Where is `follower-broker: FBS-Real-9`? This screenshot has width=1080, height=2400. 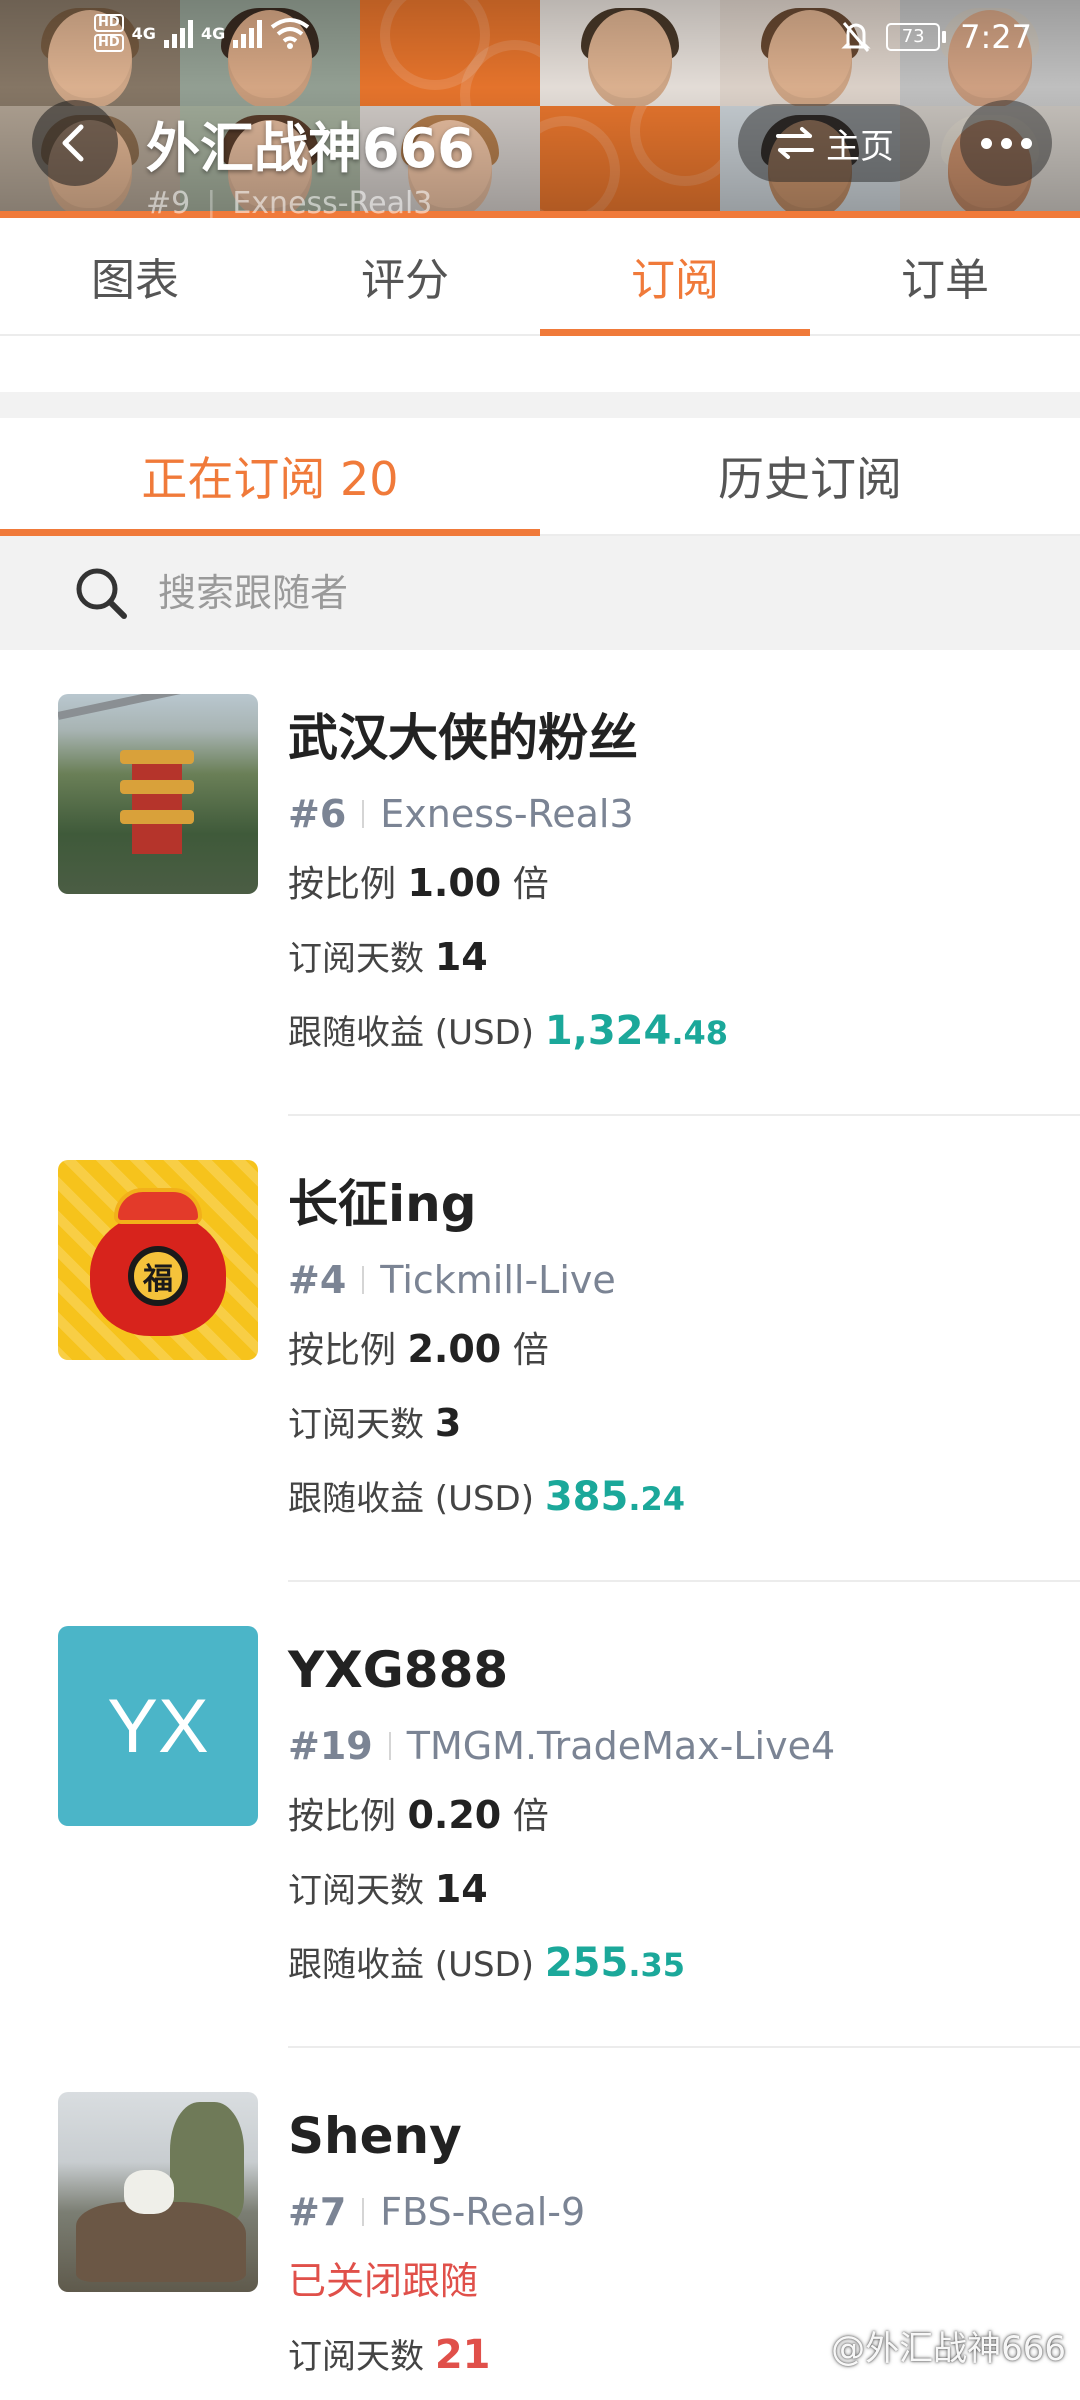
follower-broker: FBS-Real-9 is located at coordinates (483, 2212).